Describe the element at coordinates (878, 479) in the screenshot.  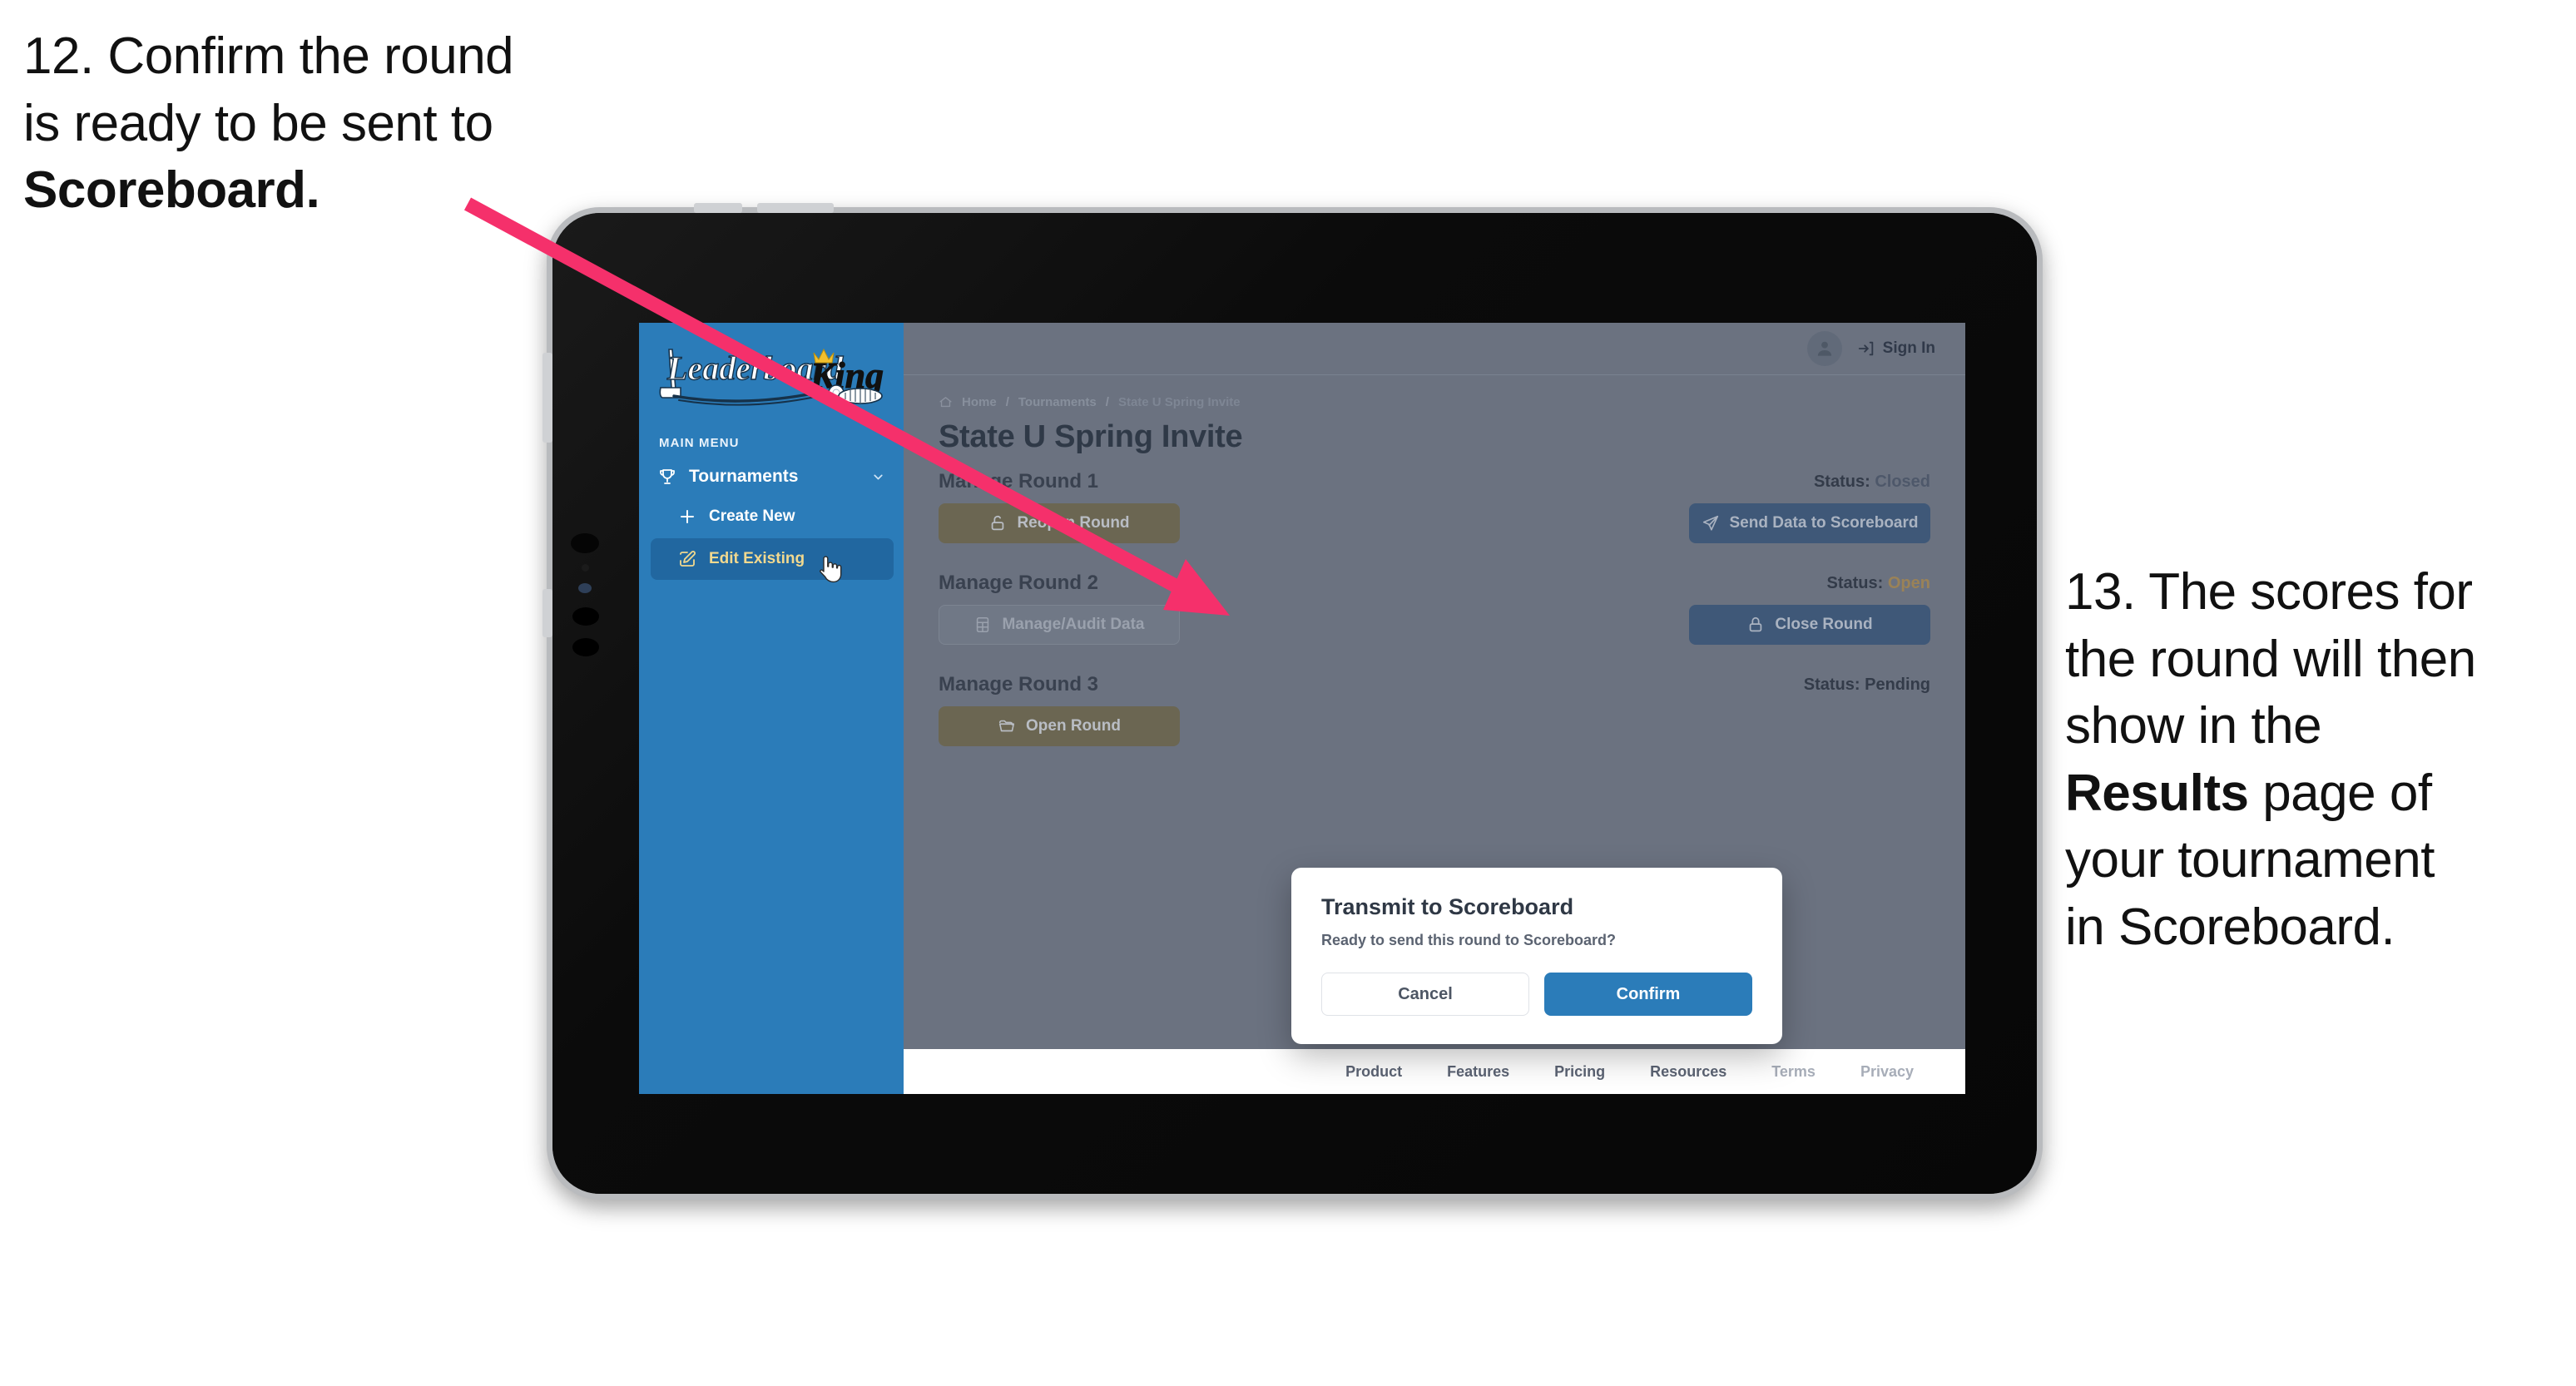
I see `chevron-down-icon` at that location.